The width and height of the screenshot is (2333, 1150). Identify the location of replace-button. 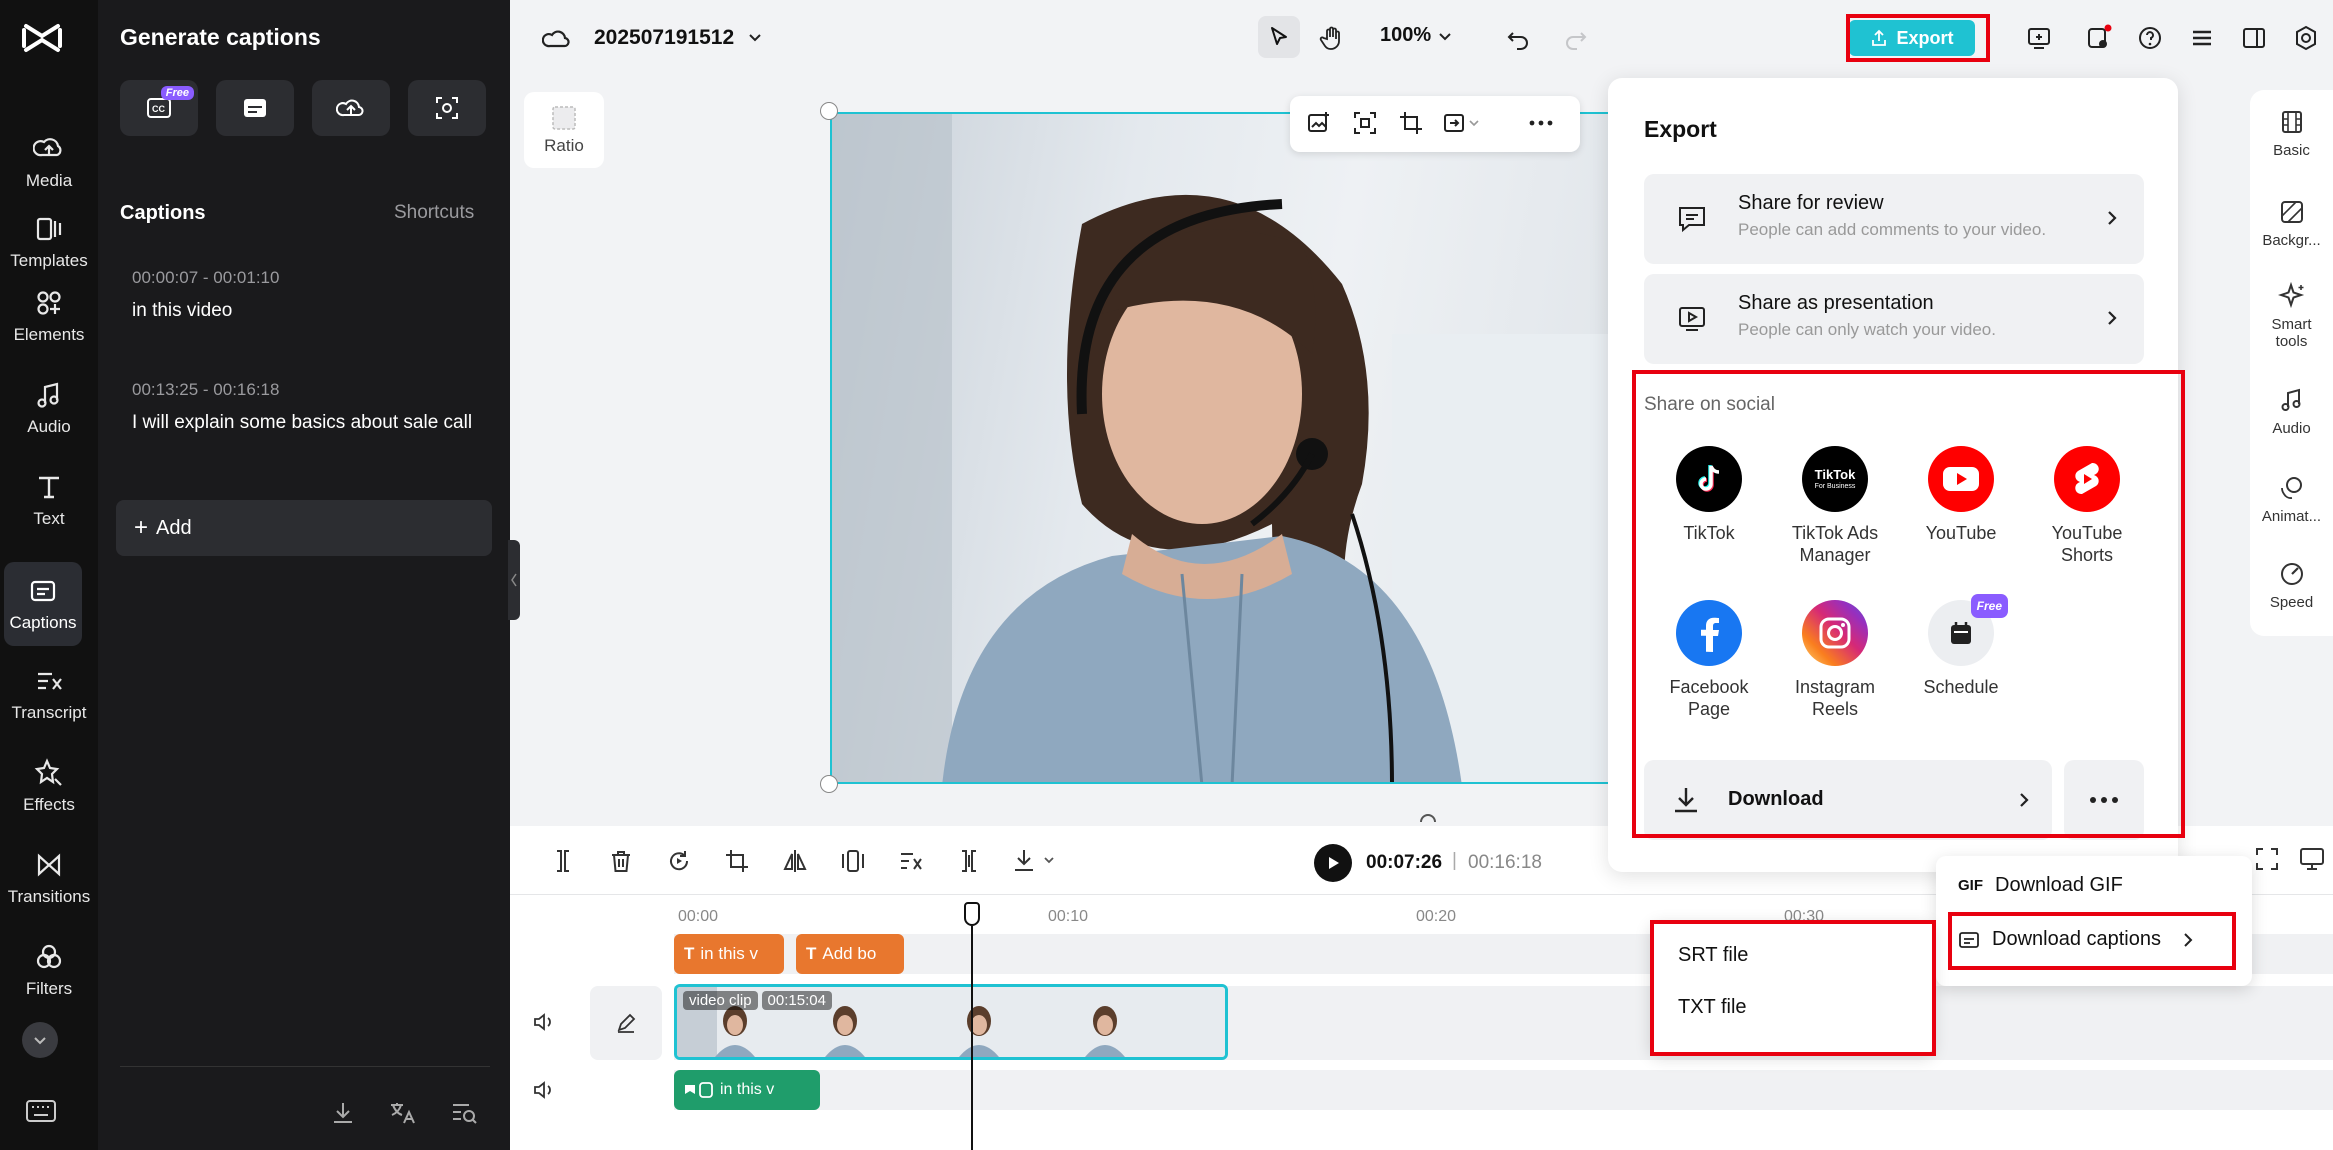
(1462, 123).